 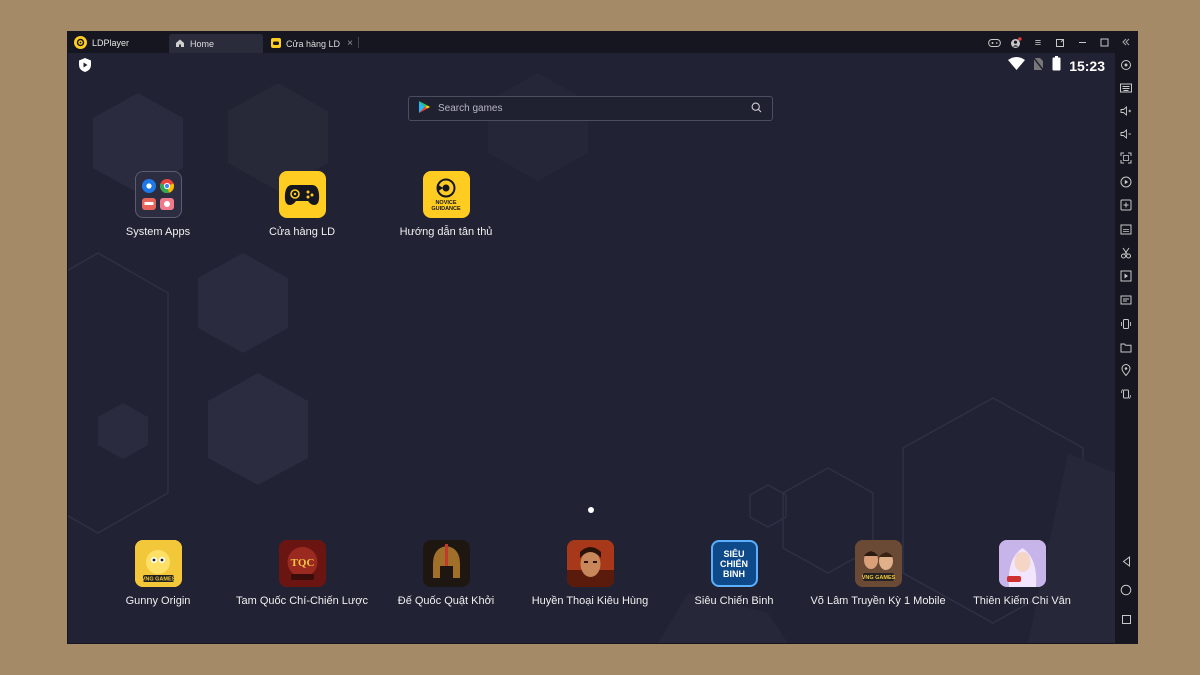 I want to click on app-label: Huyền Thoại Kiêu Hùng, so click(x=590, y=601).